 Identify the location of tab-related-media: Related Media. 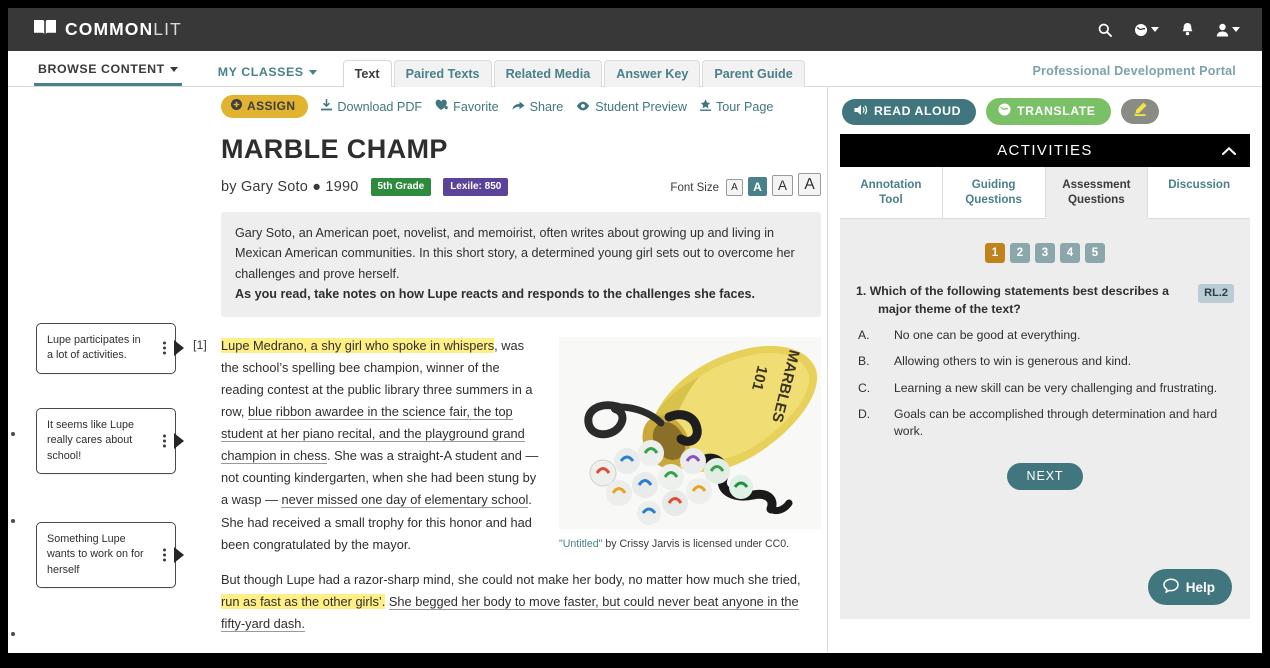
(548, 73).